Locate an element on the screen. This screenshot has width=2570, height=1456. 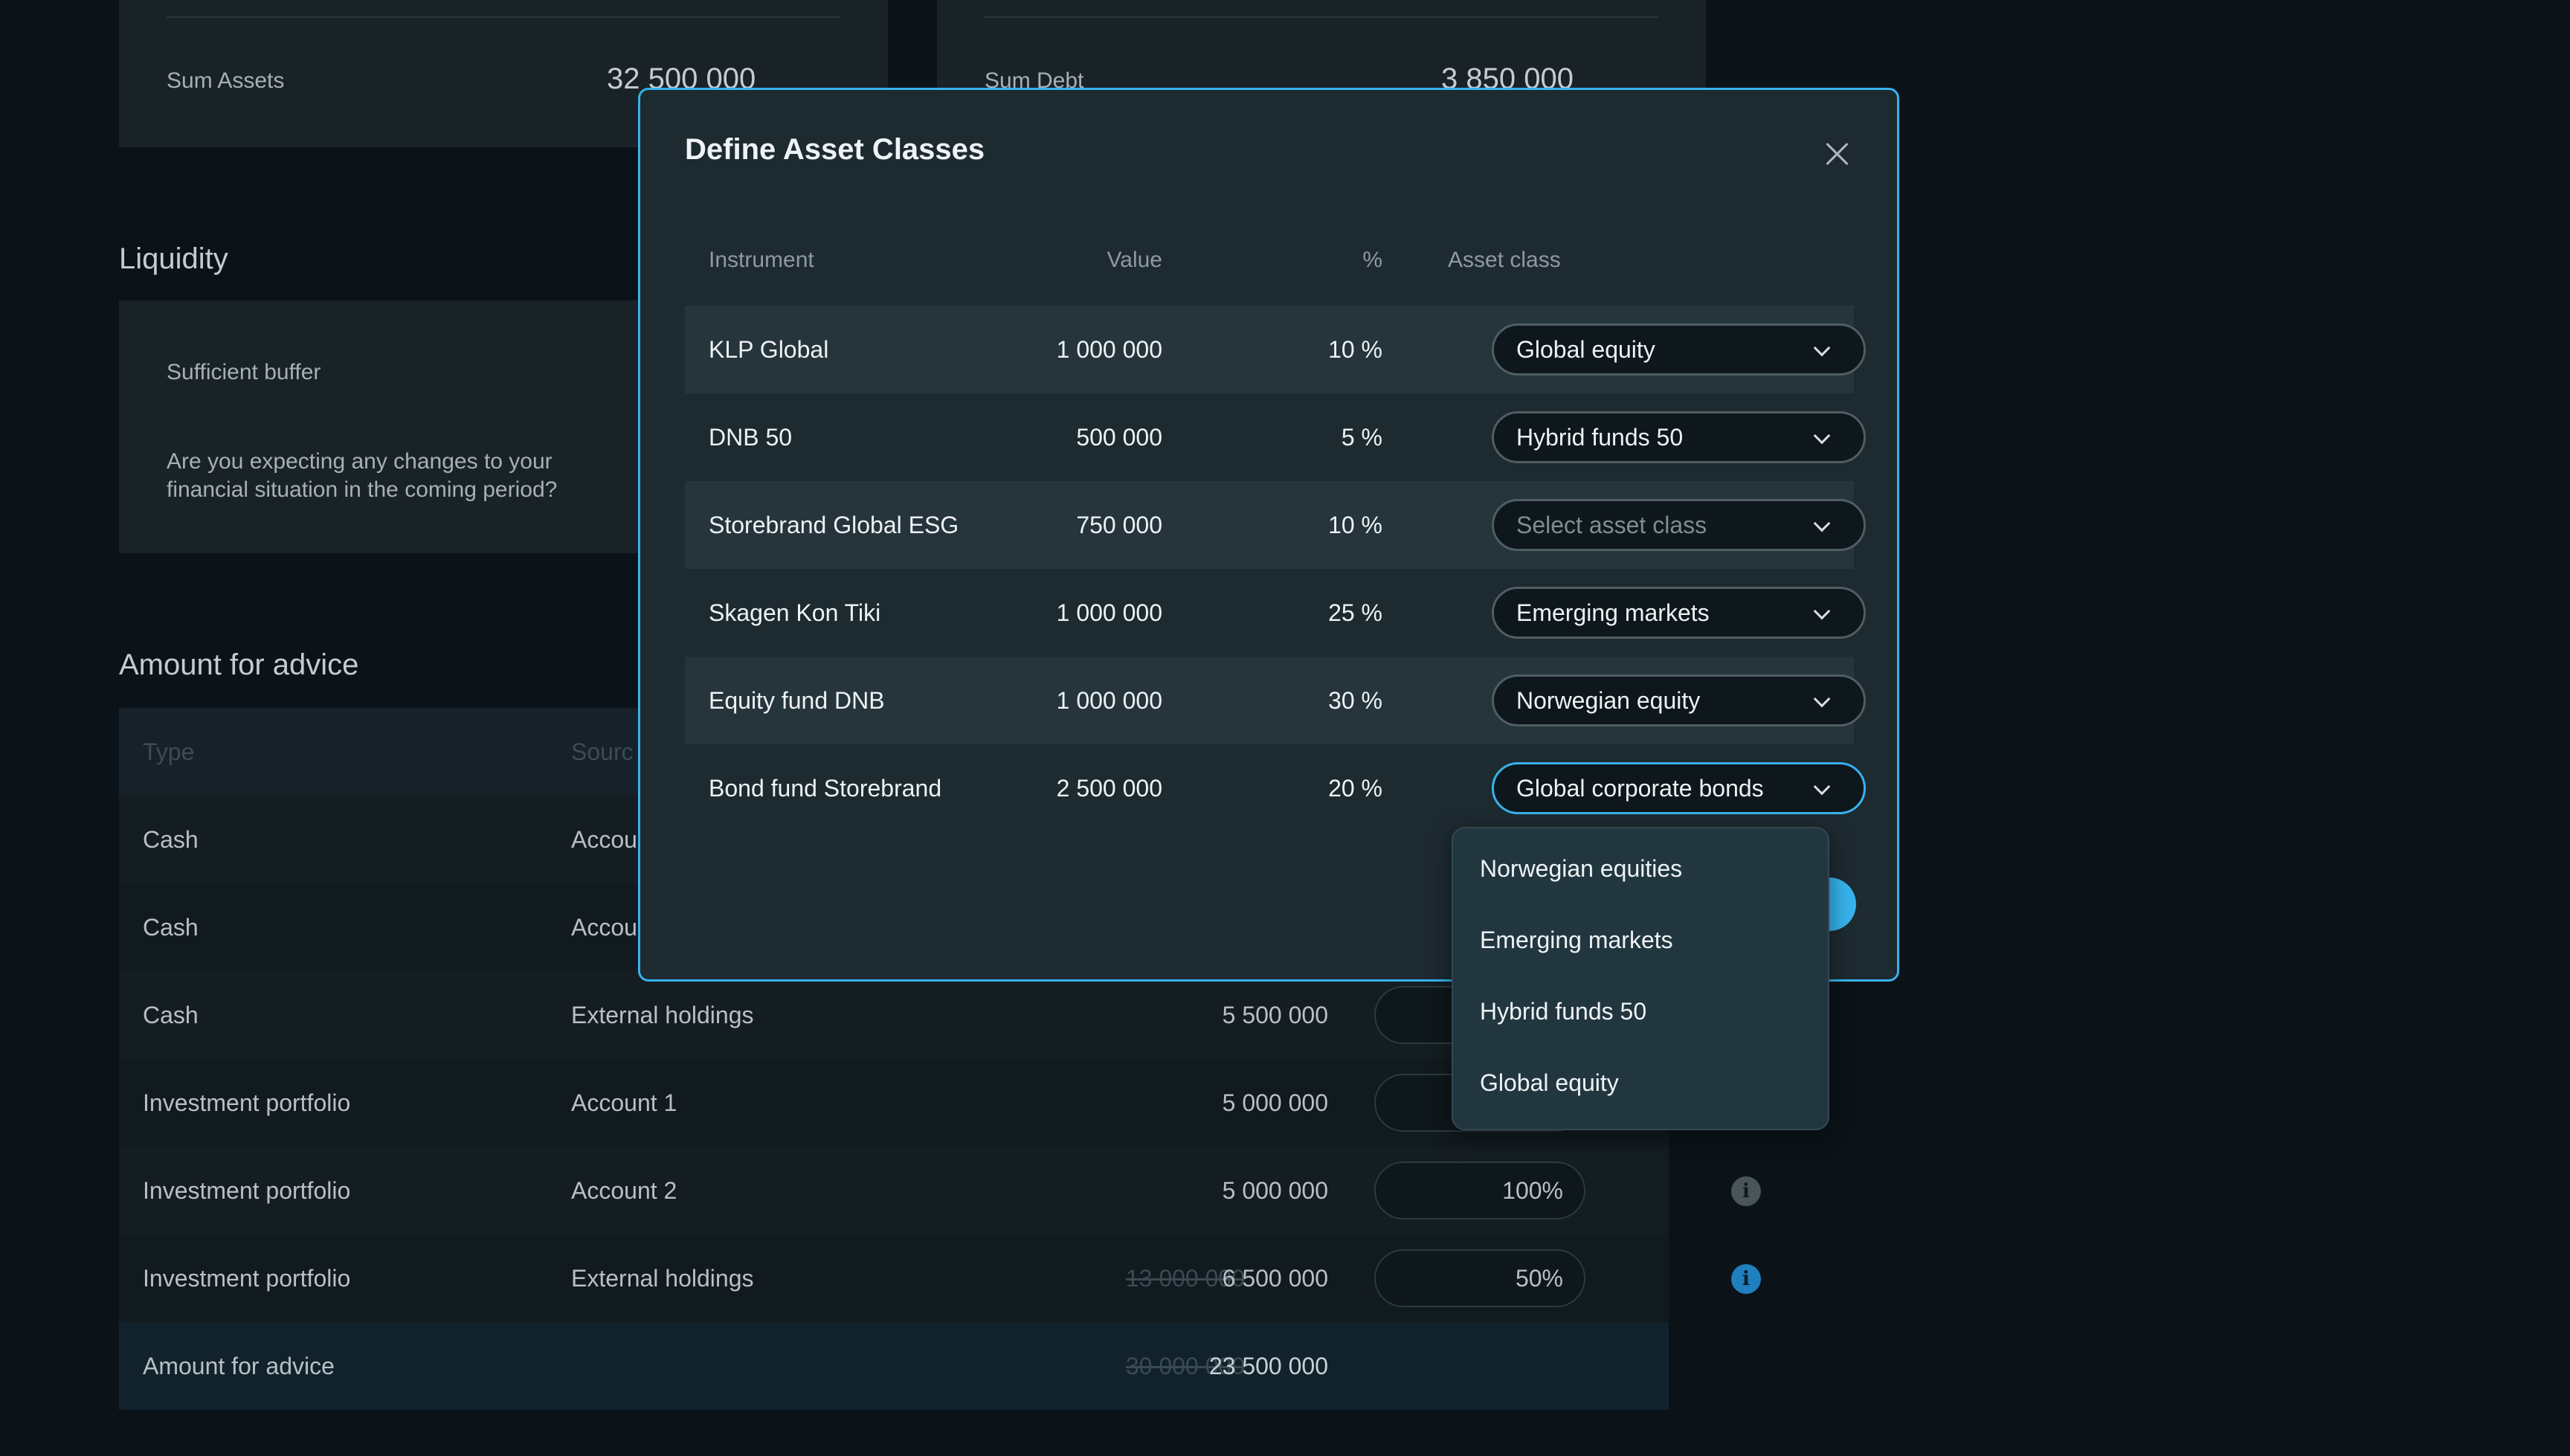
close-icon is located at coordinates (1837, 154).